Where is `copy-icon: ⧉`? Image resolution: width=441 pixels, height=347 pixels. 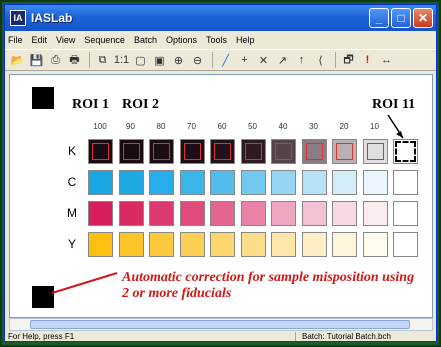
copy-icon: ⧉ is located at coordinates (102, 60).